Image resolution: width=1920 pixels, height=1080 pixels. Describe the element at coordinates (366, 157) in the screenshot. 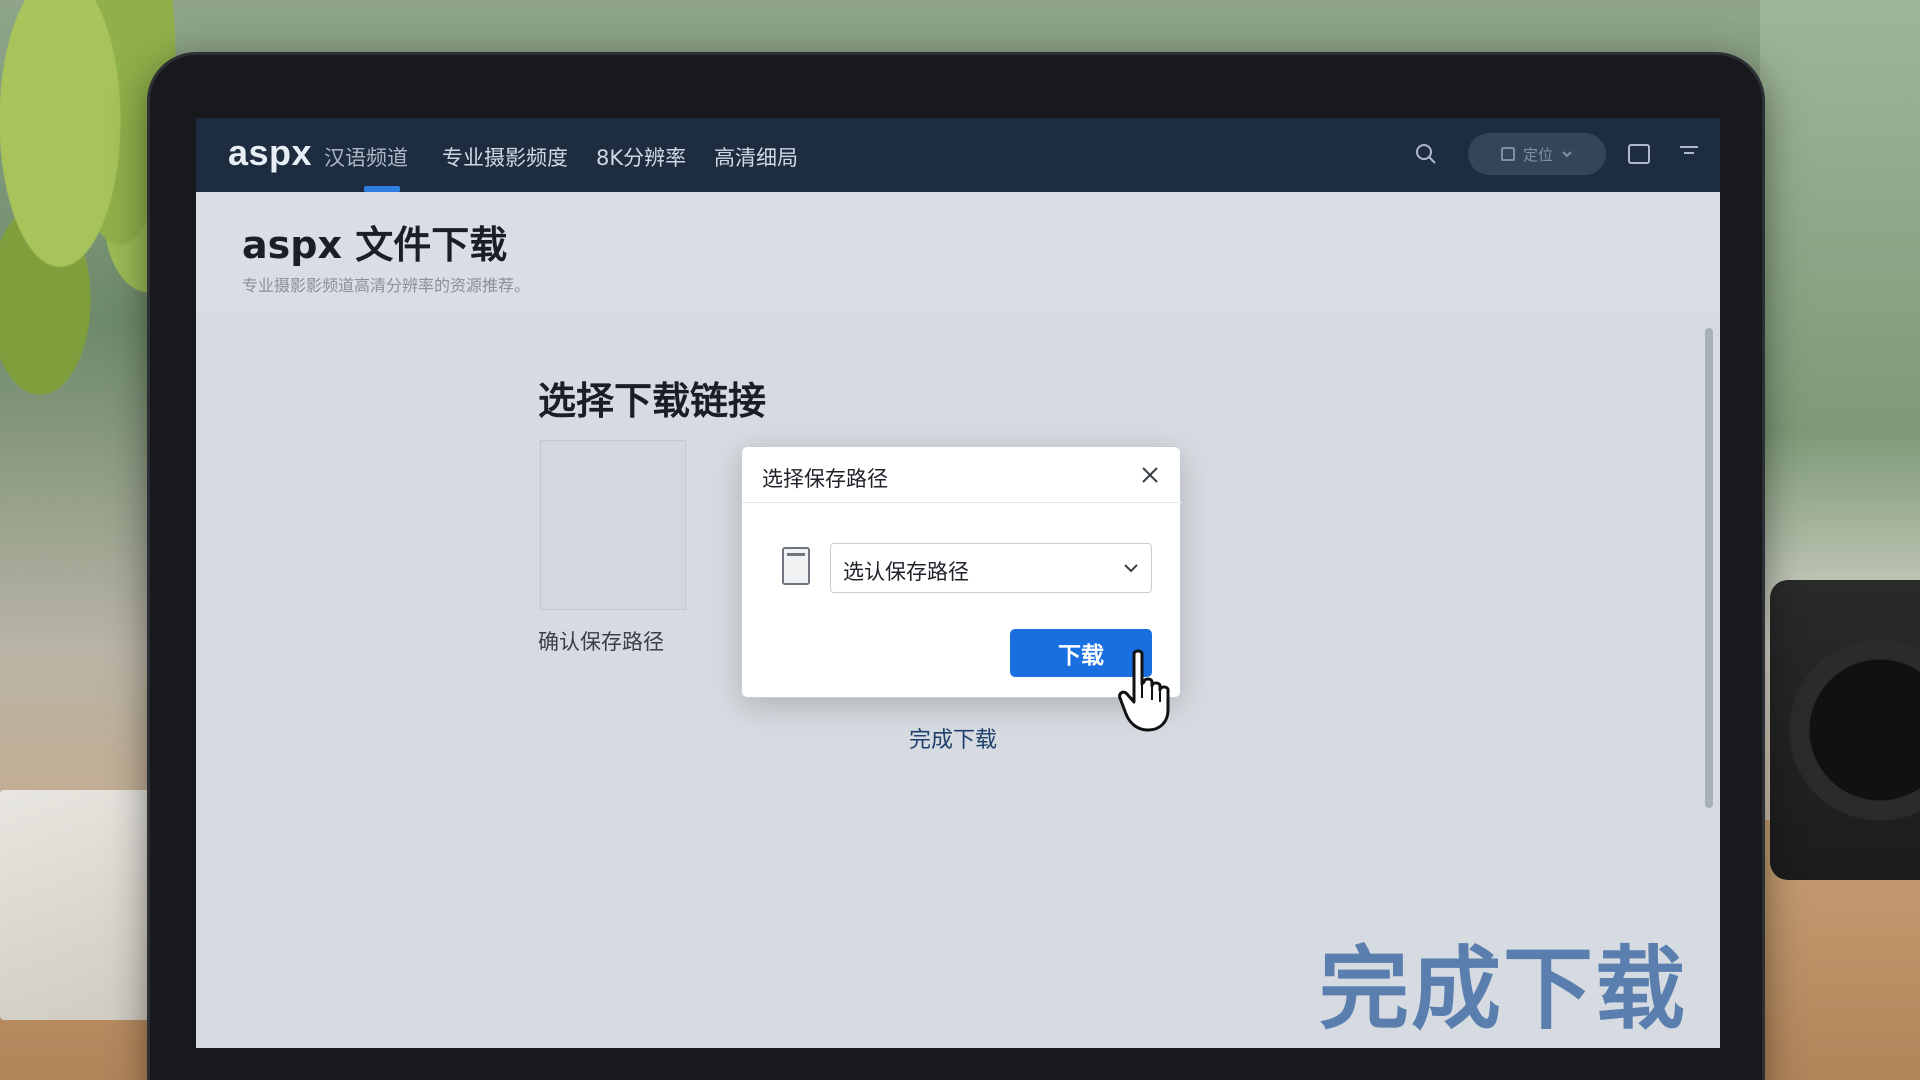

I see `nav-item-channel: 汉语频道` at that location.